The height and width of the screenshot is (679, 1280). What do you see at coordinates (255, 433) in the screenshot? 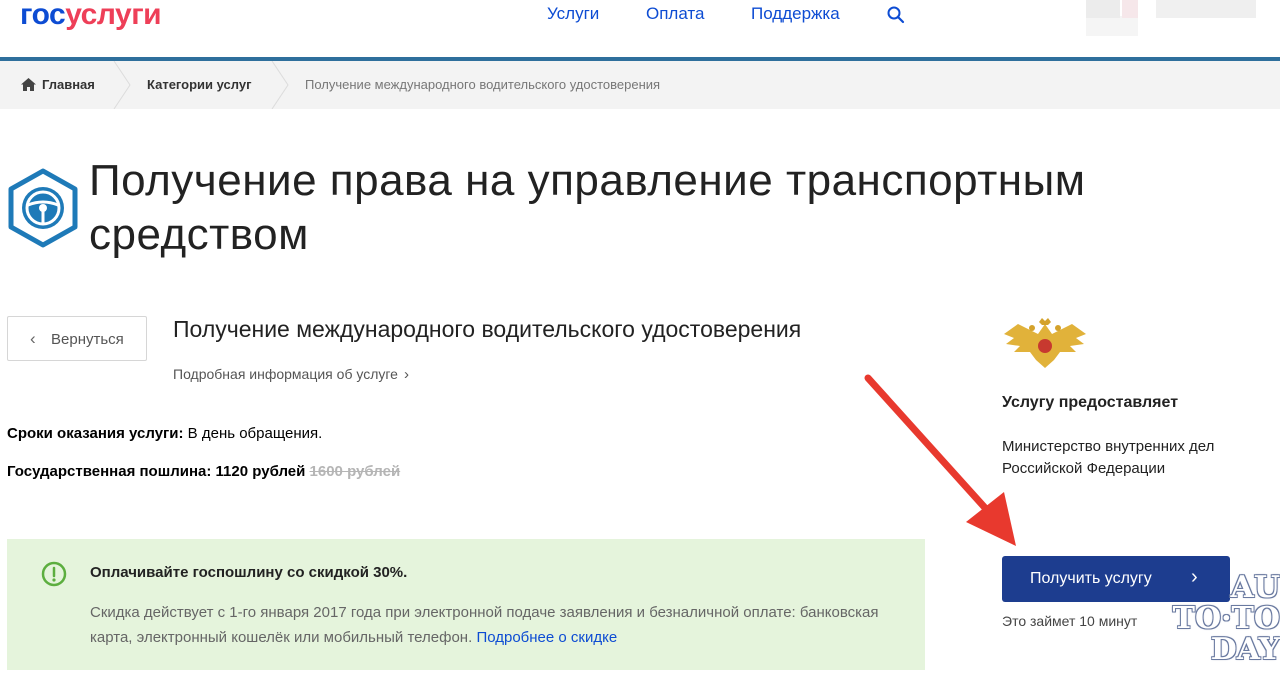
I see `terms-value: В день обращения.` at bounding box center [255, 433].